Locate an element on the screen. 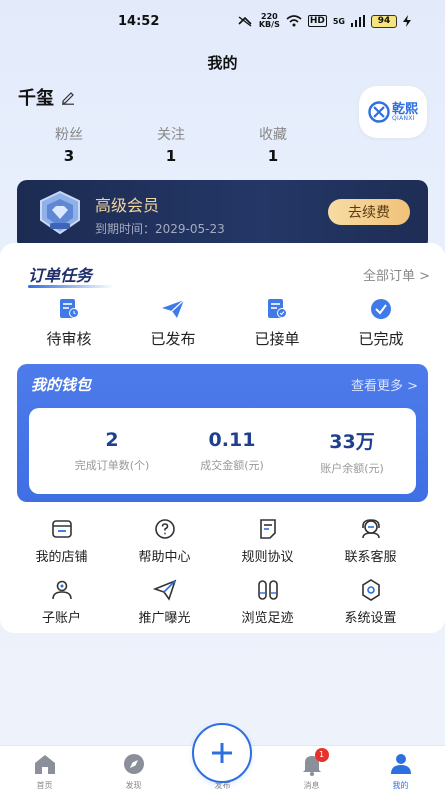 This screenshot has height=795, width=445. tab-label: 首页 is located at coordinates (44, 785).